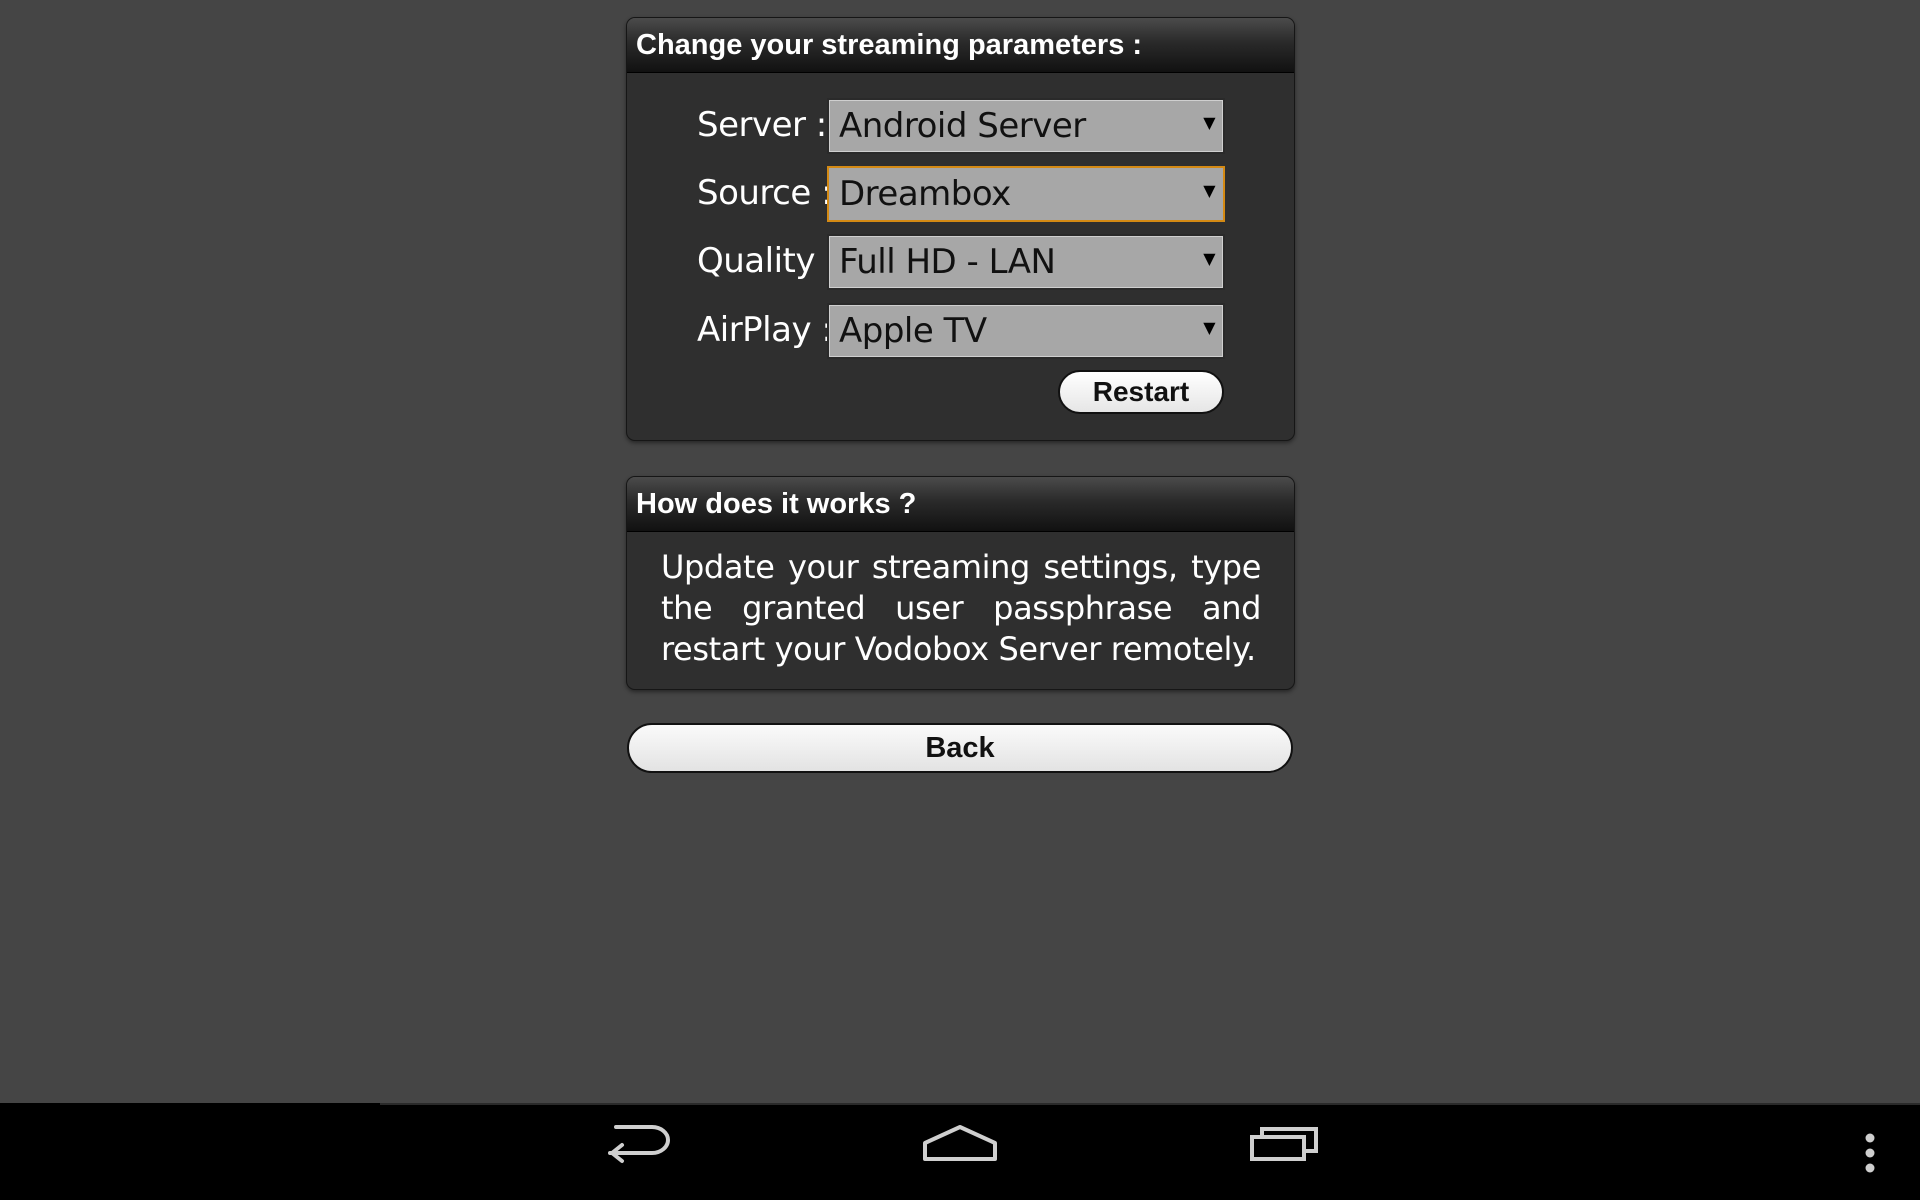 Image resolution: width=1920 pixels, height=1200 pixels. Describe the element at coordinates (765, 193) in the screenshot. I see `source-label: Source :` at that location.